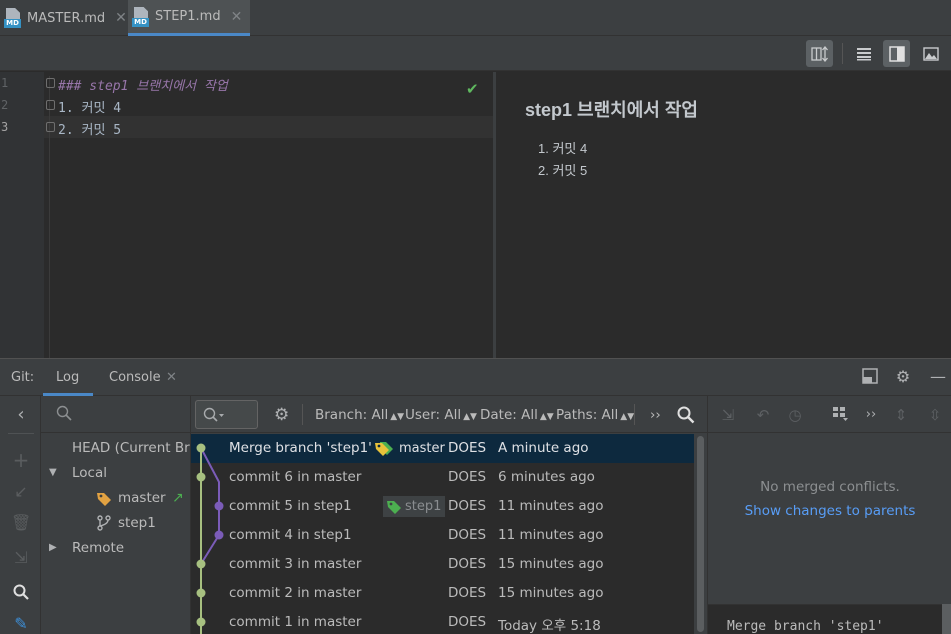  What do you see at coordinates (137, 523) in the screenshot?
I see `branch-step1: step1` at bounding box center [137, 523].